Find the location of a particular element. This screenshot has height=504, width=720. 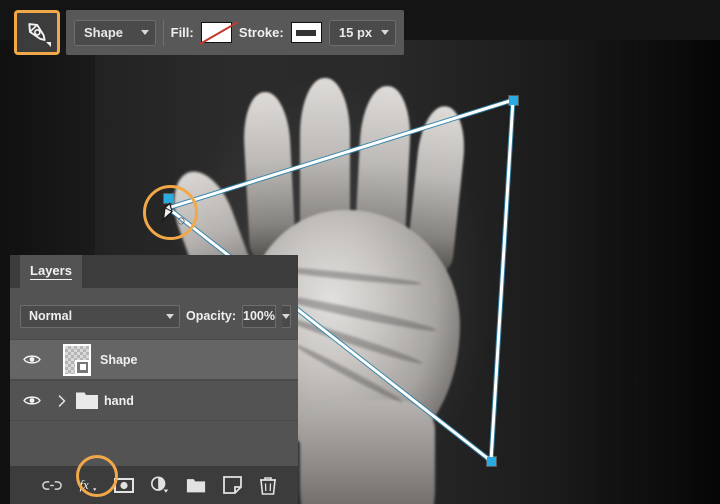

layer-name-hand: hand is located at coordinates (119, 400).